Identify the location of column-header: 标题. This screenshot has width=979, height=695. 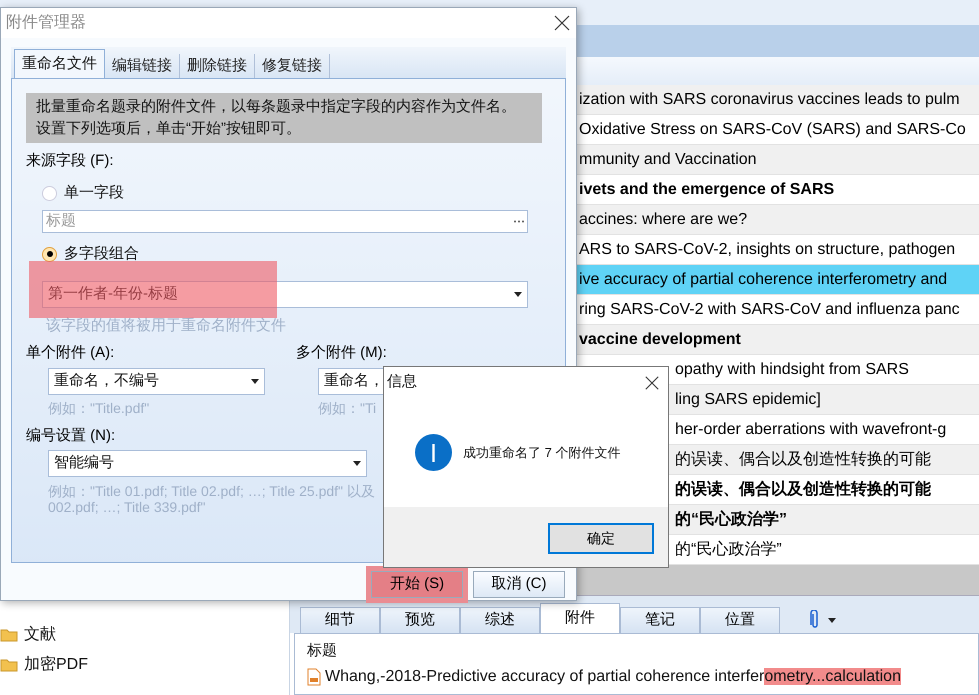
(322, 651).